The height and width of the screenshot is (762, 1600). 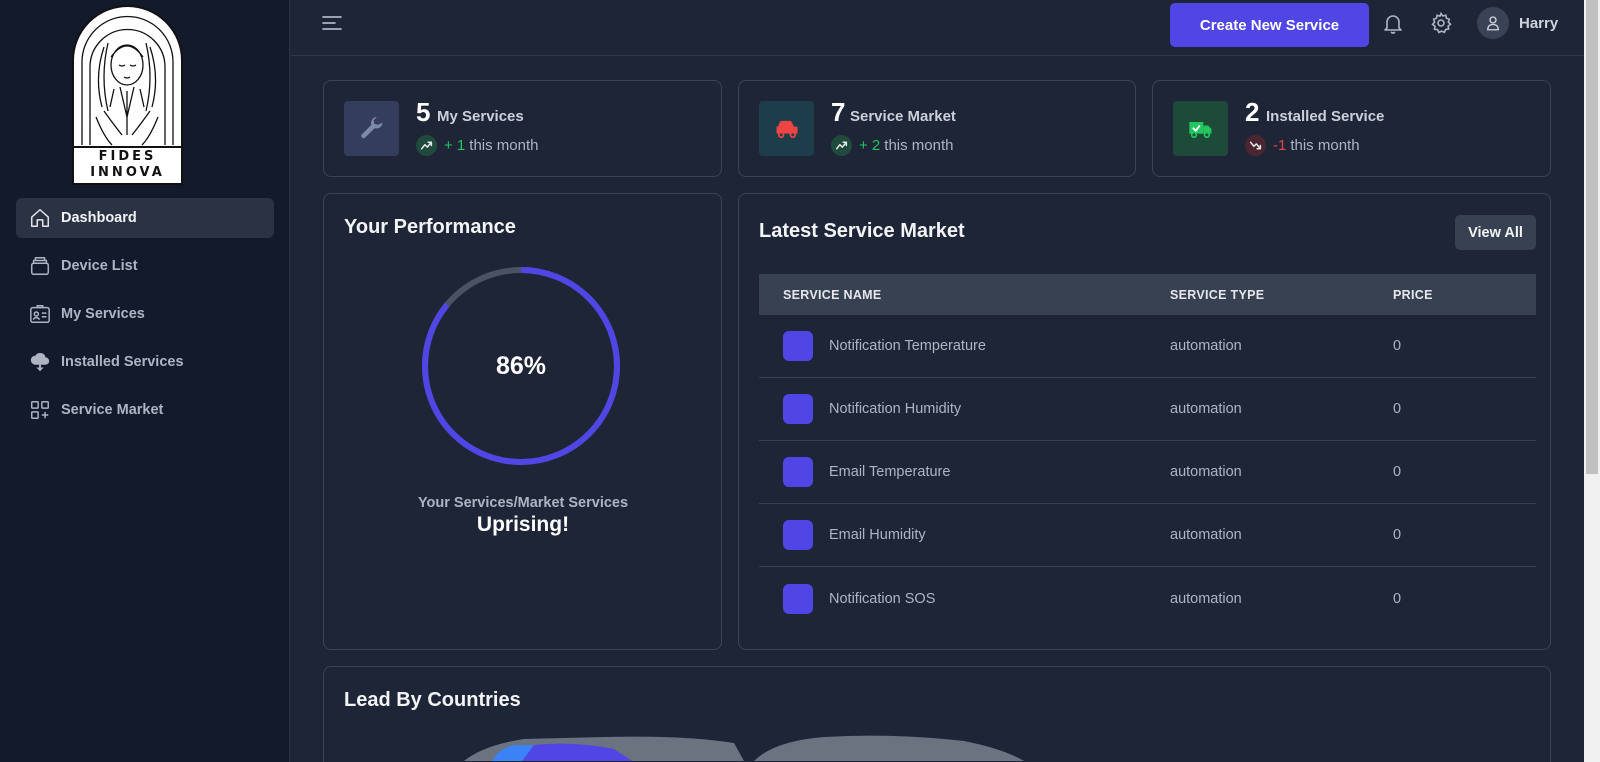 I want to click on menu-icon, so click(x=332, y=23).